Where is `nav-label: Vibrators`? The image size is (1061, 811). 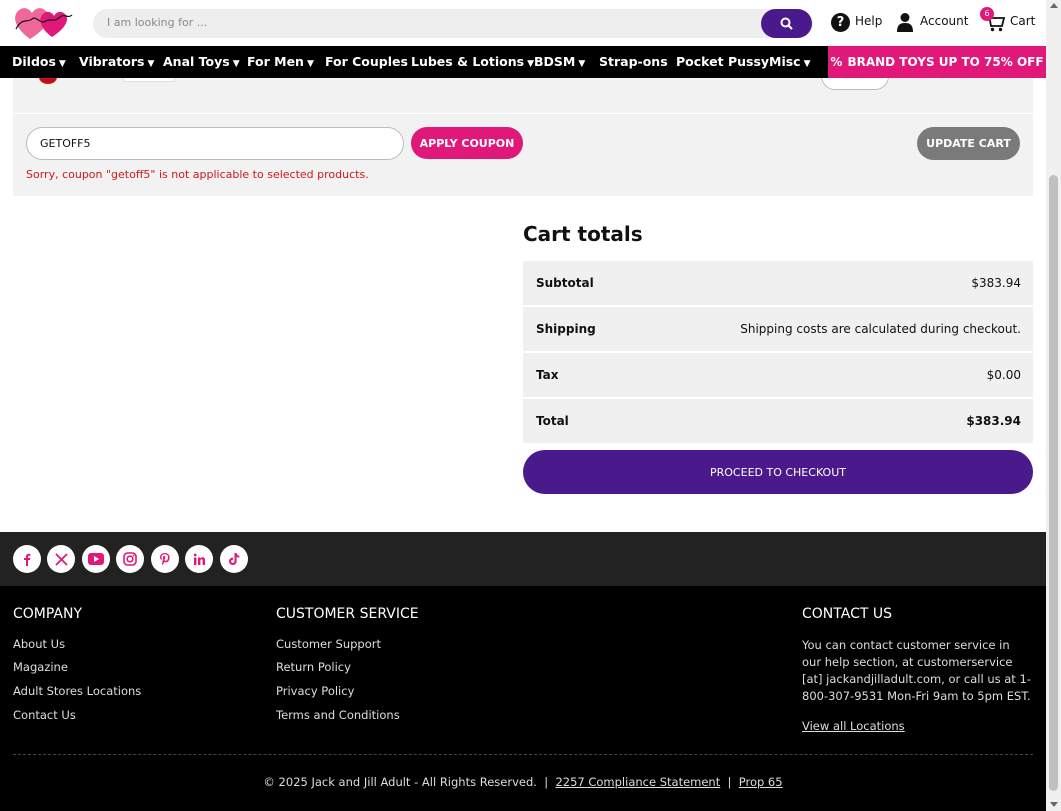 nav-label: Vibrators is located at coordinates (112, 61).